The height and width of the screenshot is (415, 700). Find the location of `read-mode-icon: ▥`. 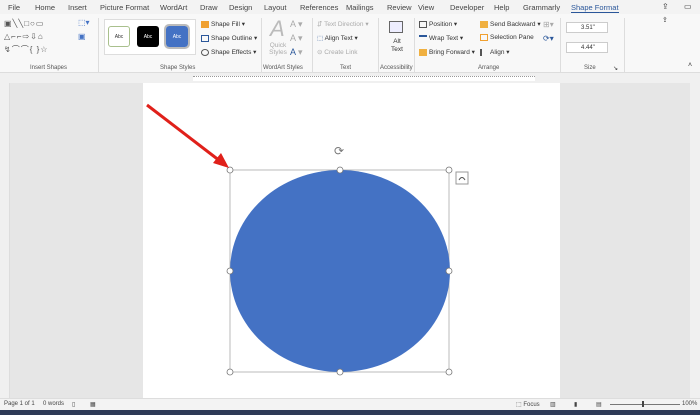

read-mode-icon: ▥ is located at coordinates (553, 404).